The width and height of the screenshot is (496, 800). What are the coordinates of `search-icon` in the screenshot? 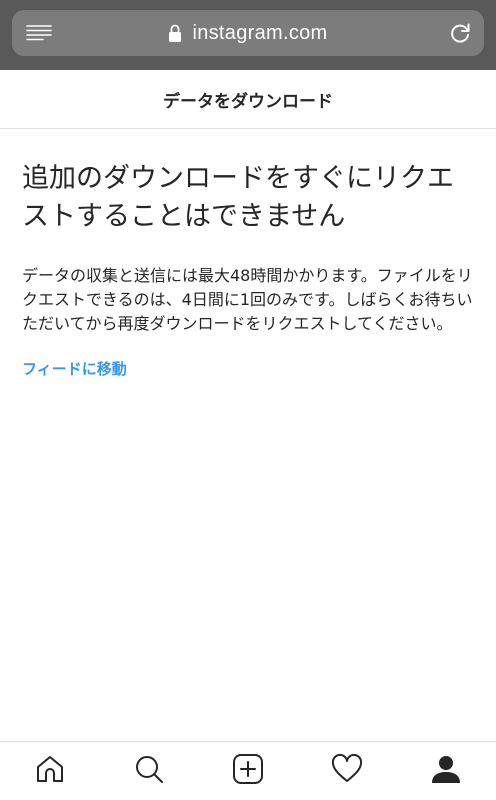 It's located at (149, 771).